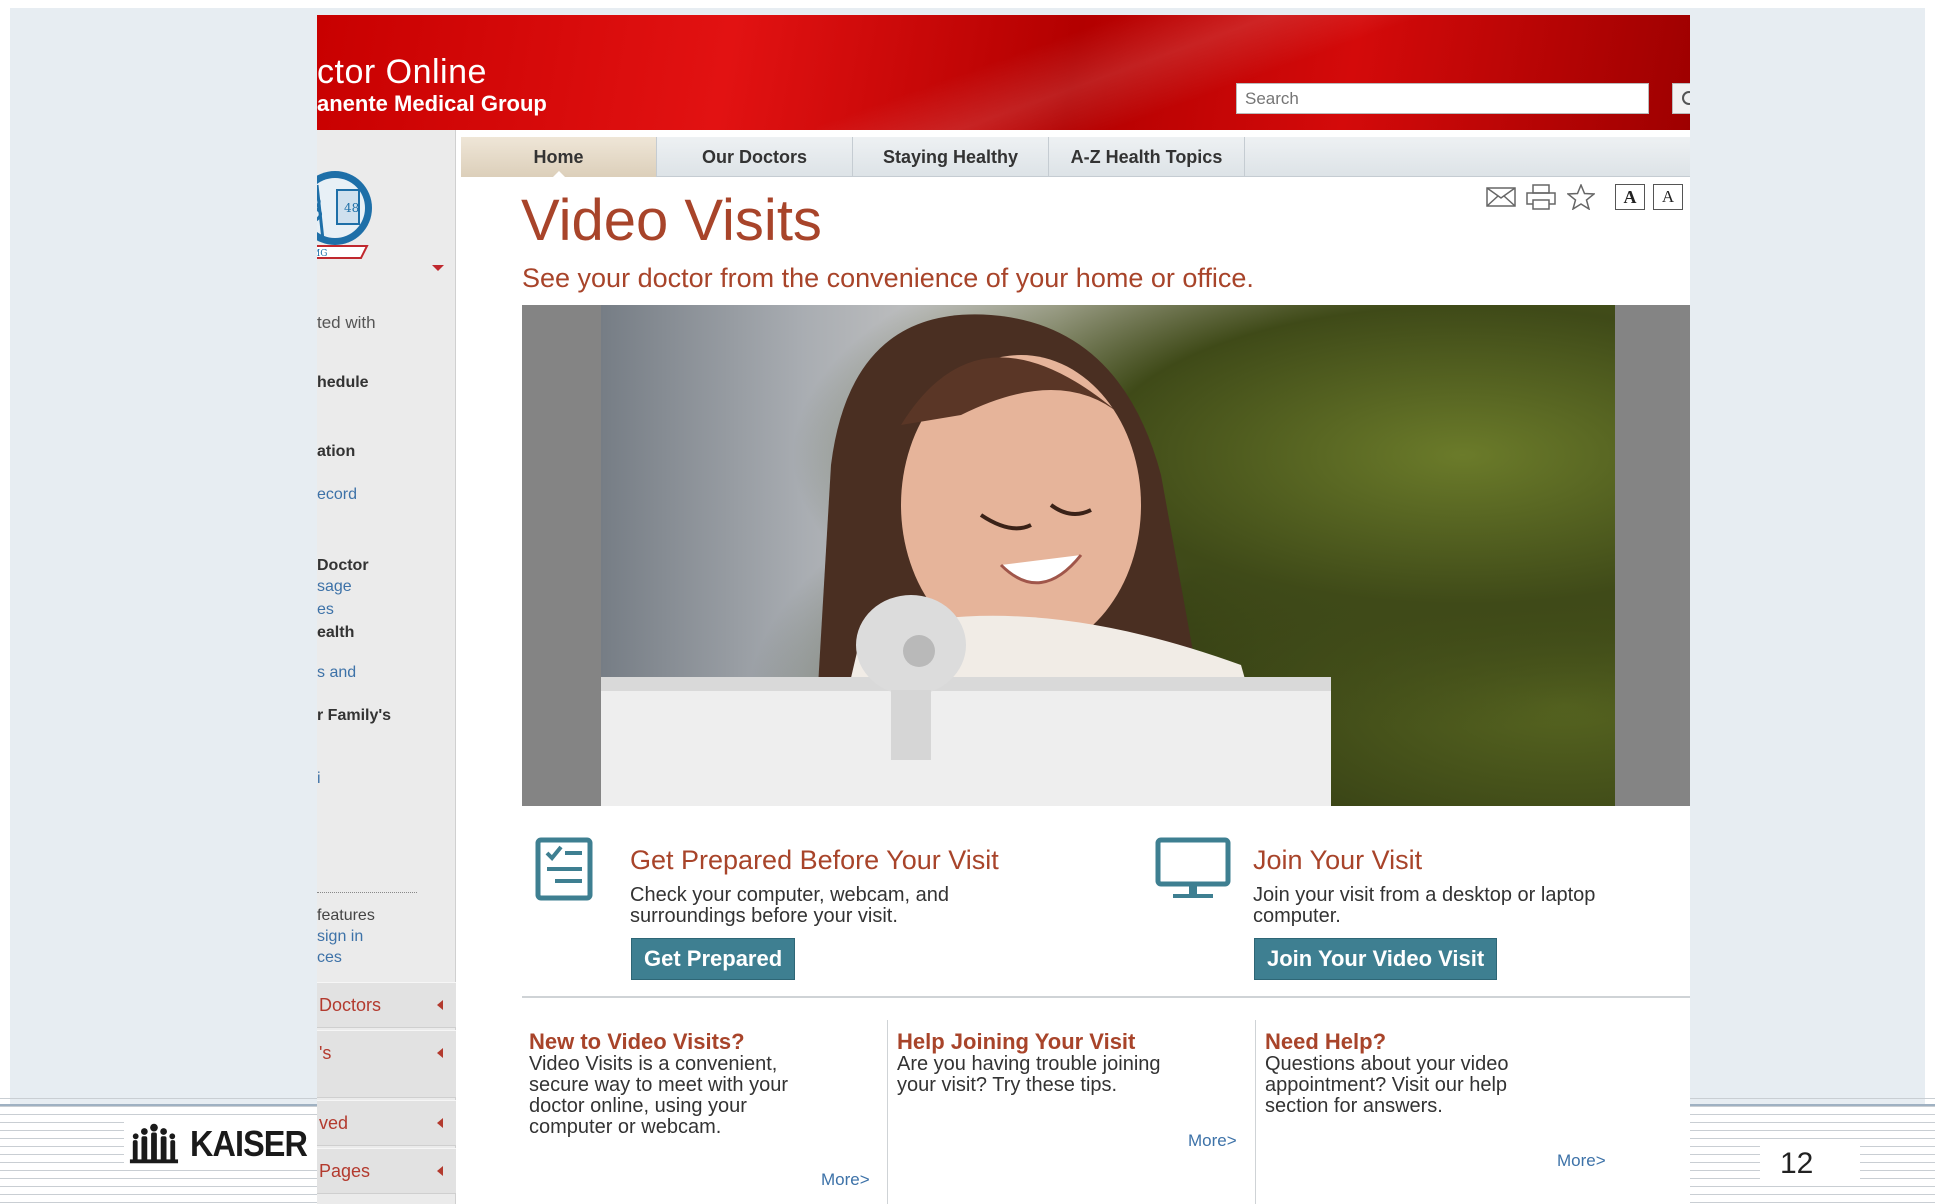 Image resolution: width=1935 pixels, height=1204 pixels. I want to click on sidebar-section-label: 's, so click(325, 1053).